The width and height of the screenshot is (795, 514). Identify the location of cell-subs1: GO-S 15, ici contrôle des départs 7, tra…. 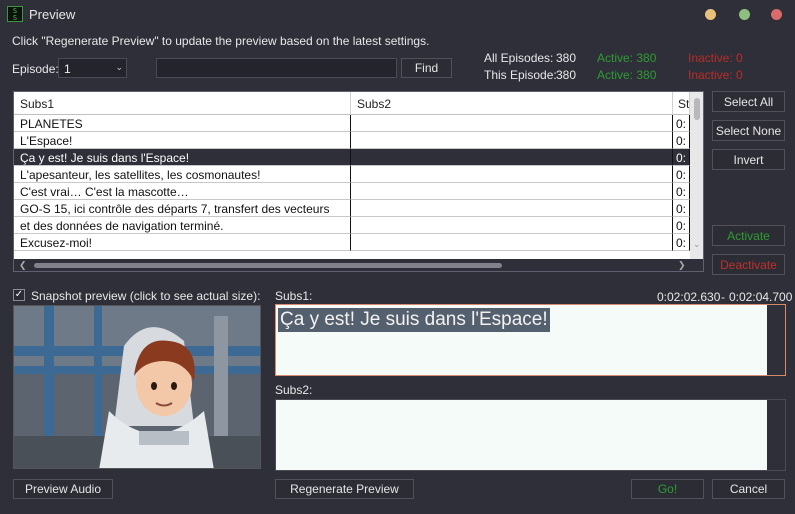
(182, 208).